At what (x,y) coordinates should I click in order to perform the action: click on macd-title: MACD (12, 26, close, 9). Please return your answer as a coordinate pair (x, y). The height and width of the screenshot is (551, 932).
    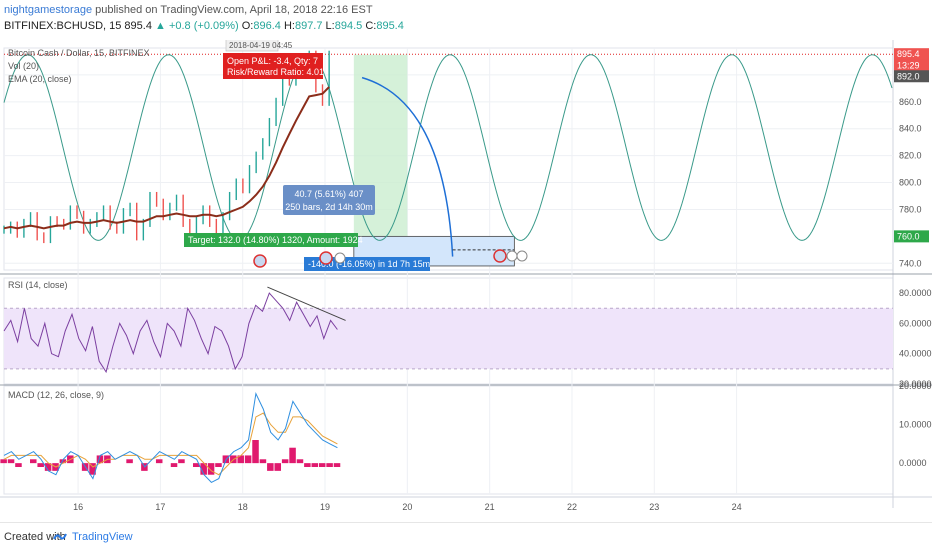
    Looking at the image, I should click on (56, 395).